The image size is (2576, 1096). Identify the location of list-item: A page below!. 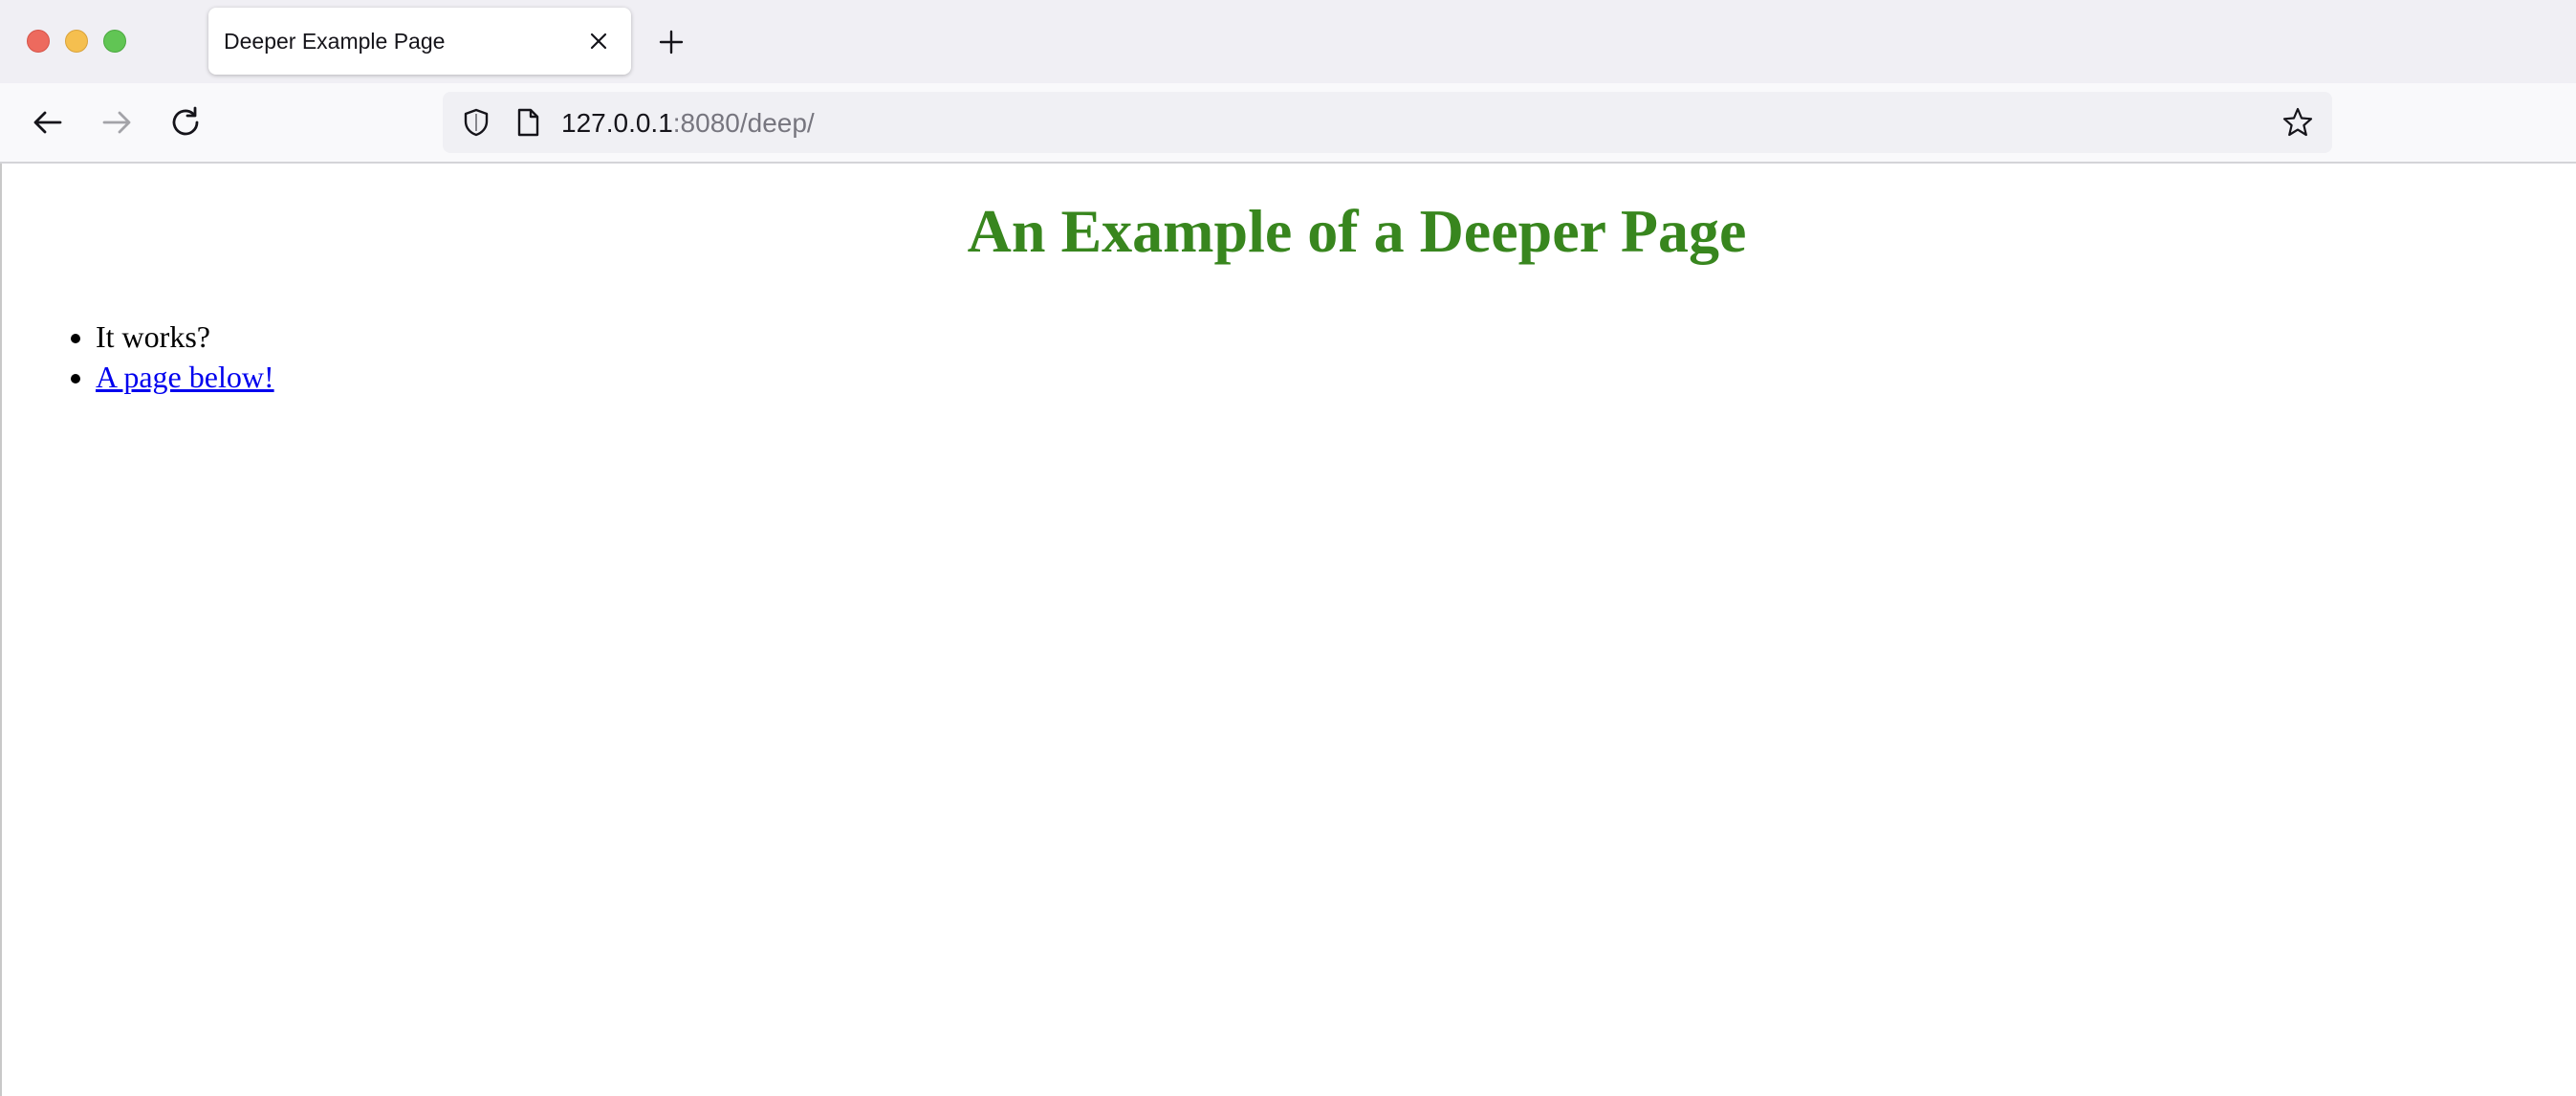
(185, 377).